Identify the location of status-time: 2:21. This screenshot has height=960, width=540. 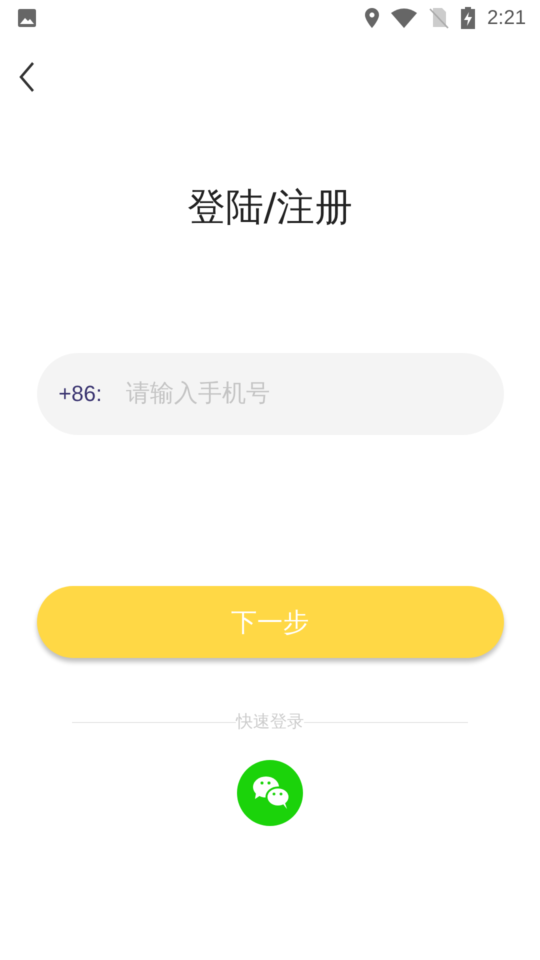
(506, 18).